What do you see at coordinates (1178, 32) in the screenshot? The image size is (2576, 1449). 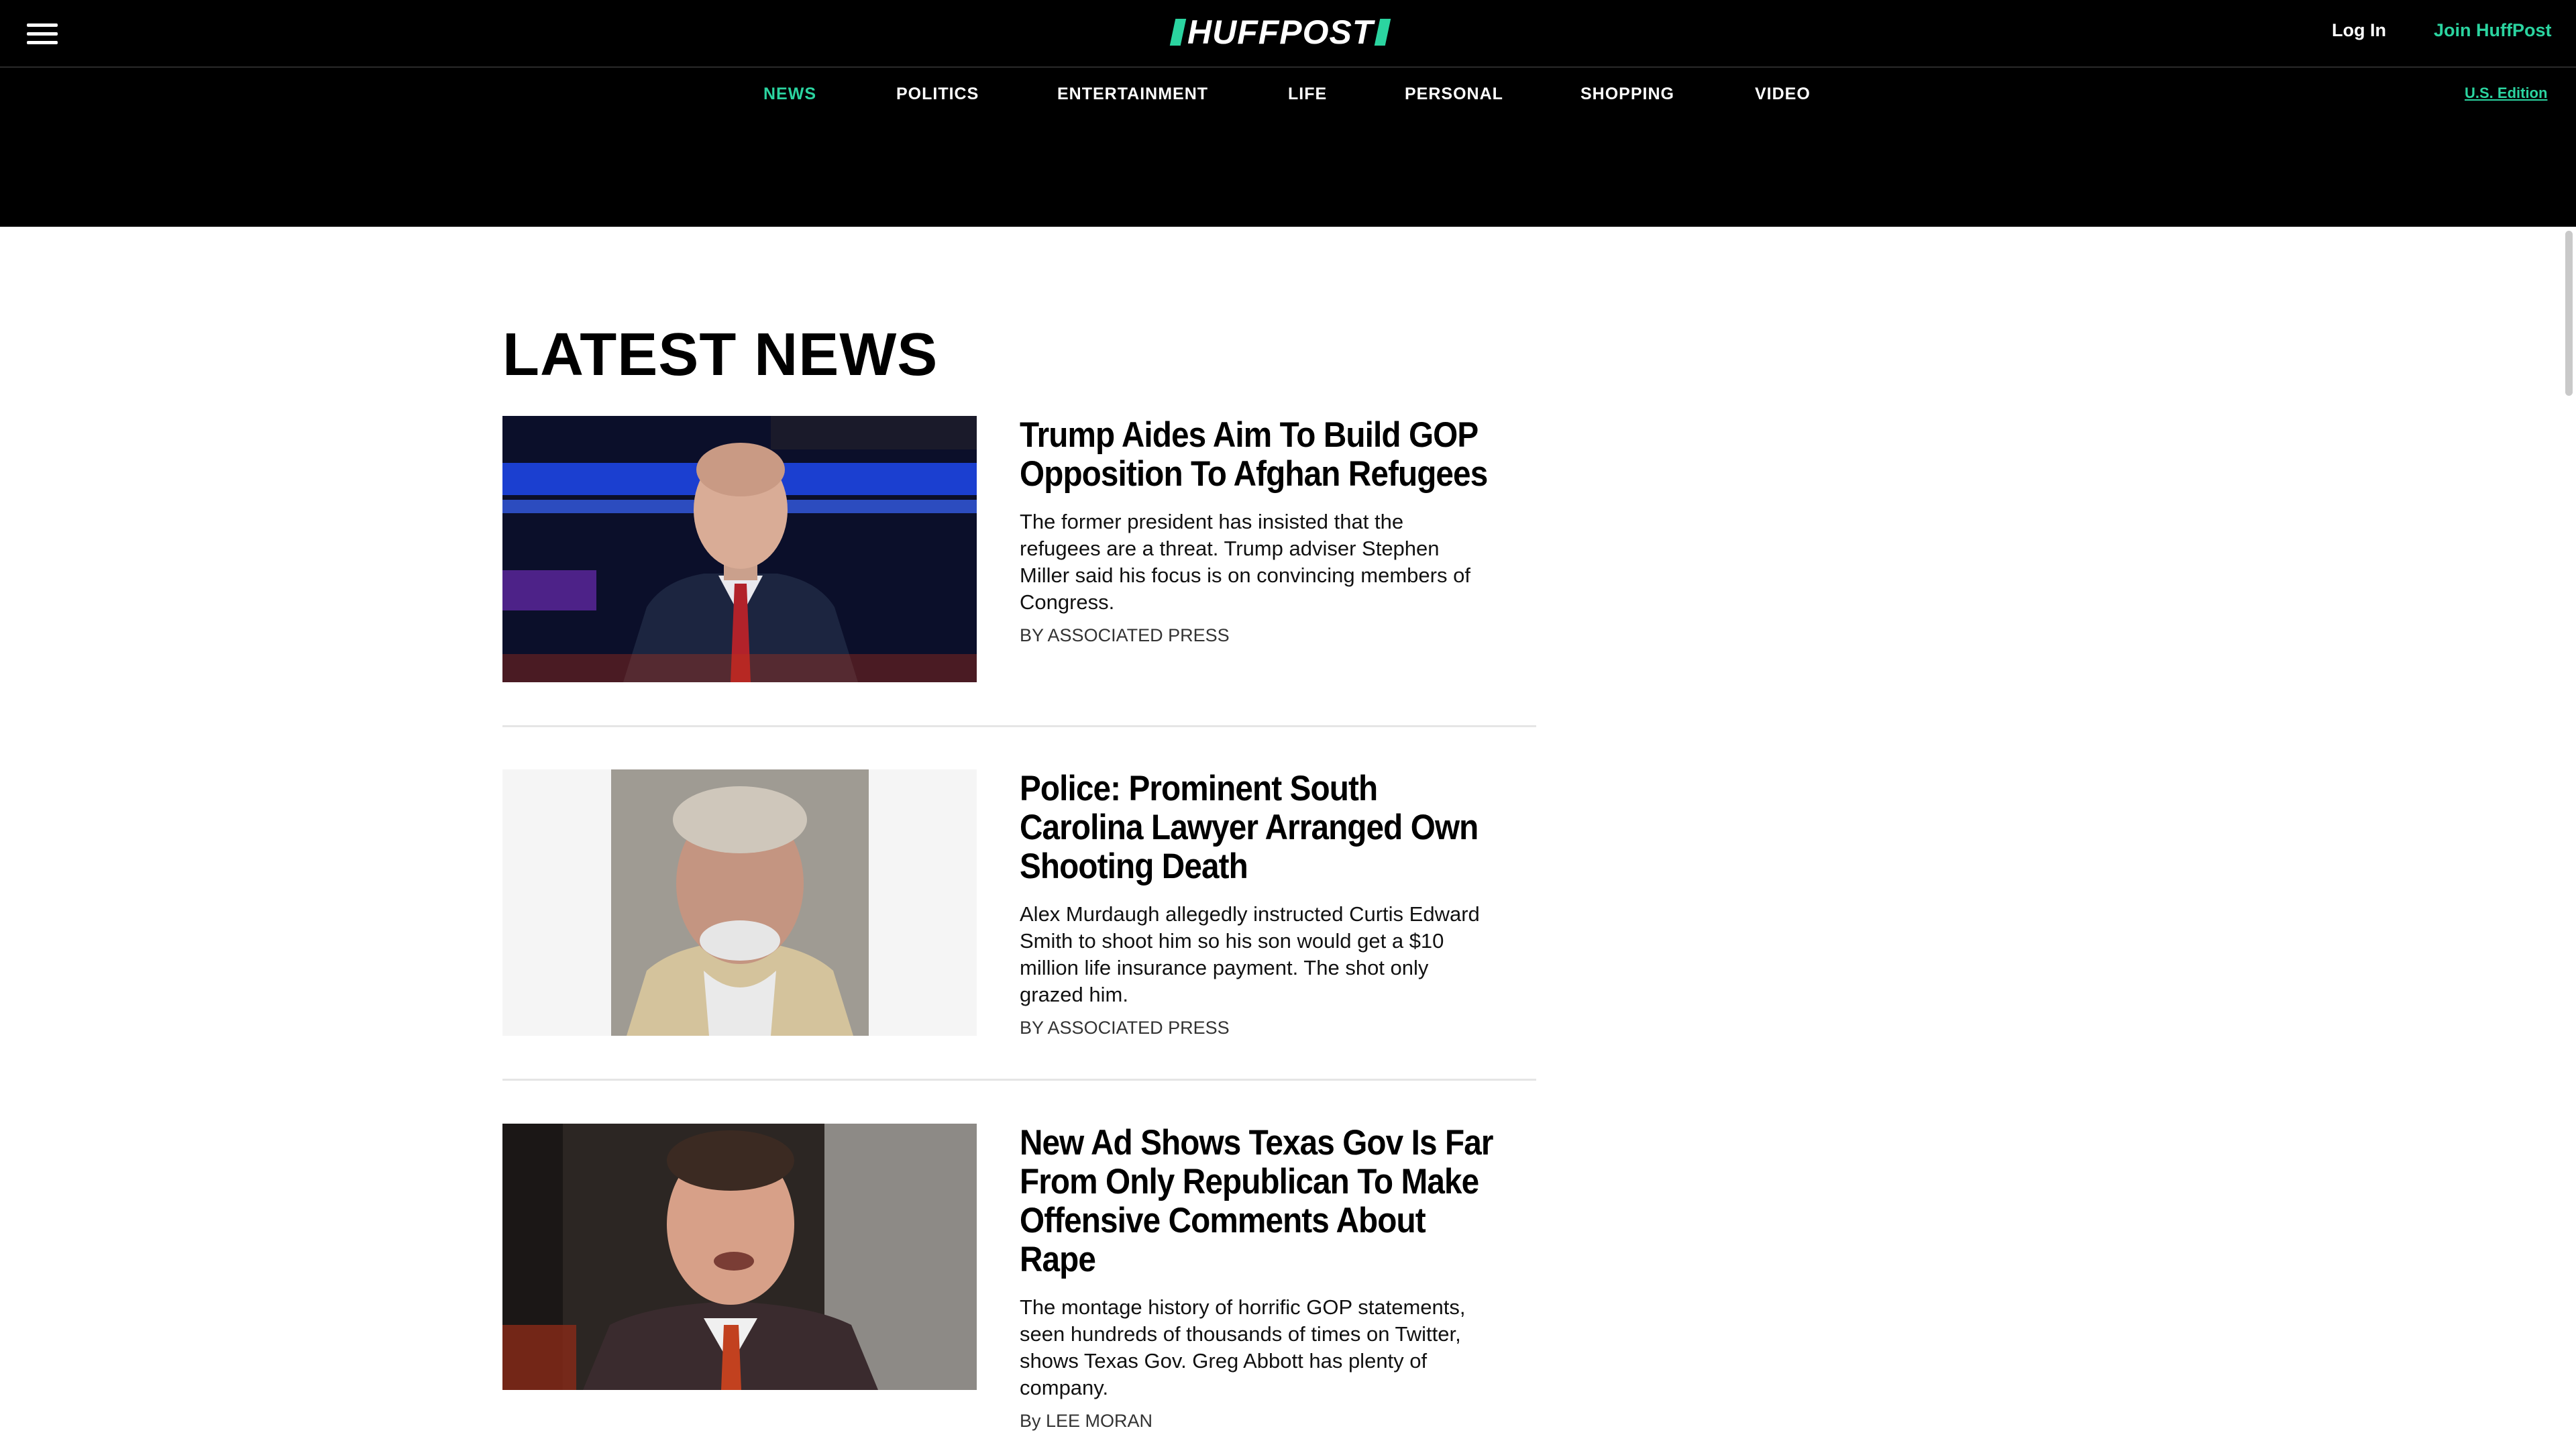 I see `logo-left-bar` at bounding box center [1178, 32].